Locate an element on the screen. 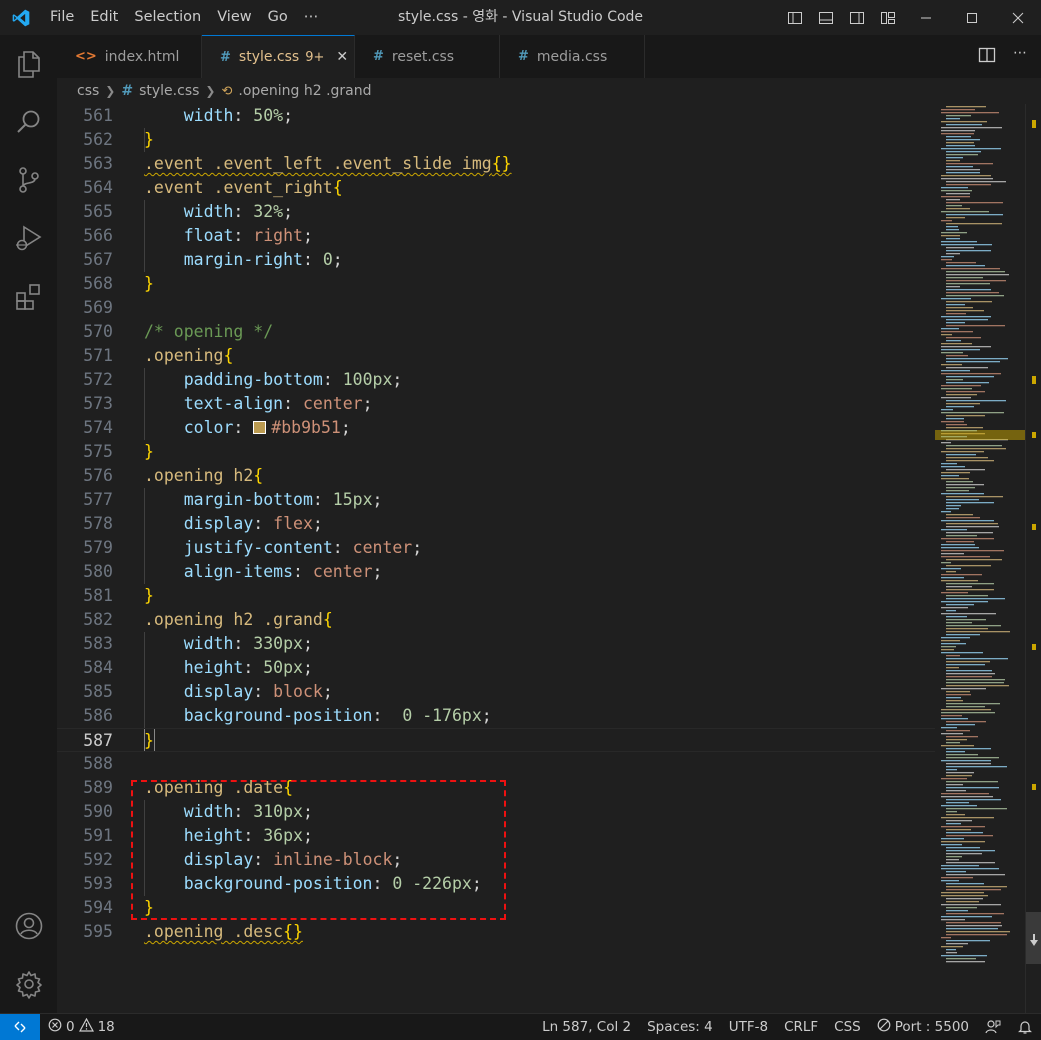  menu-selection: Selection is located at coordinates (167, 17).